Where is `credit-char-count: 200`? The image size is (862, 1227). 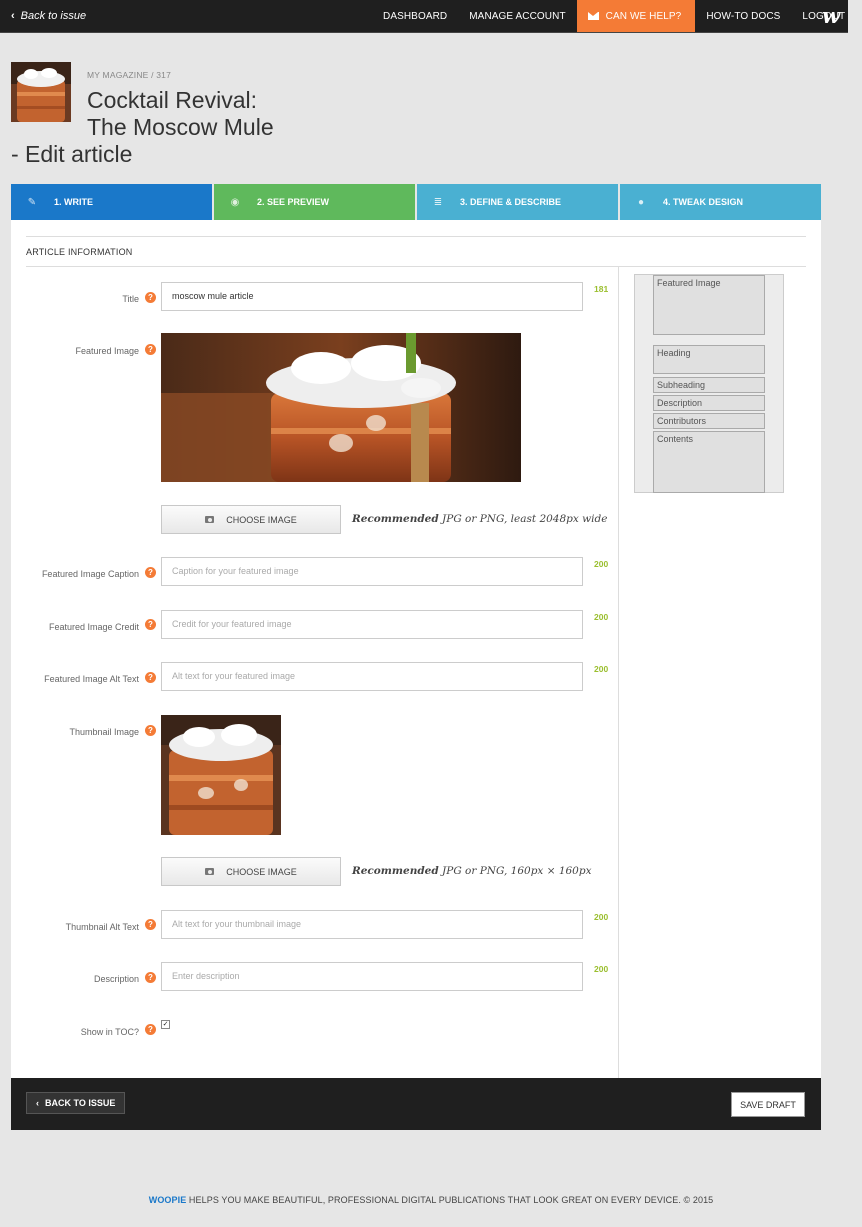
credit-char-count: 200 is located at coordinates (601, 617).